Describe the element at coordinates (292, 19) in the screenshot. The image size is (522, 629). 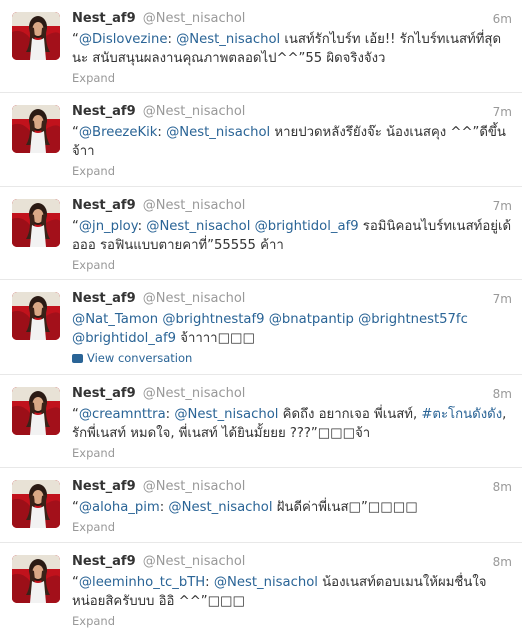
I see `tweet-header: Nest_af9 @Nest_nisachol 6m` at that location.